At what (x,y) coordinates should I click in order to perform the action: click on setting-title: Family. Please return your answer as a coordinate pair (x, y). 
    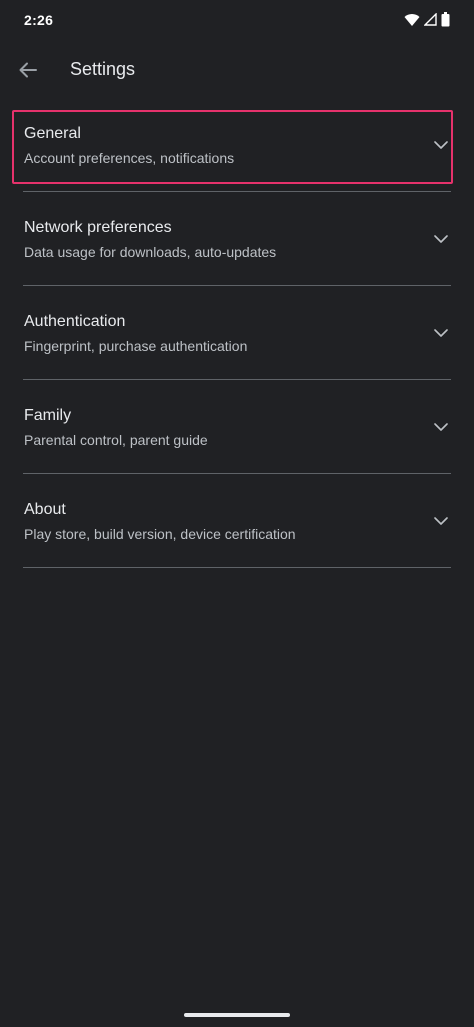
    Looking at the image, I should click on (48, 415).